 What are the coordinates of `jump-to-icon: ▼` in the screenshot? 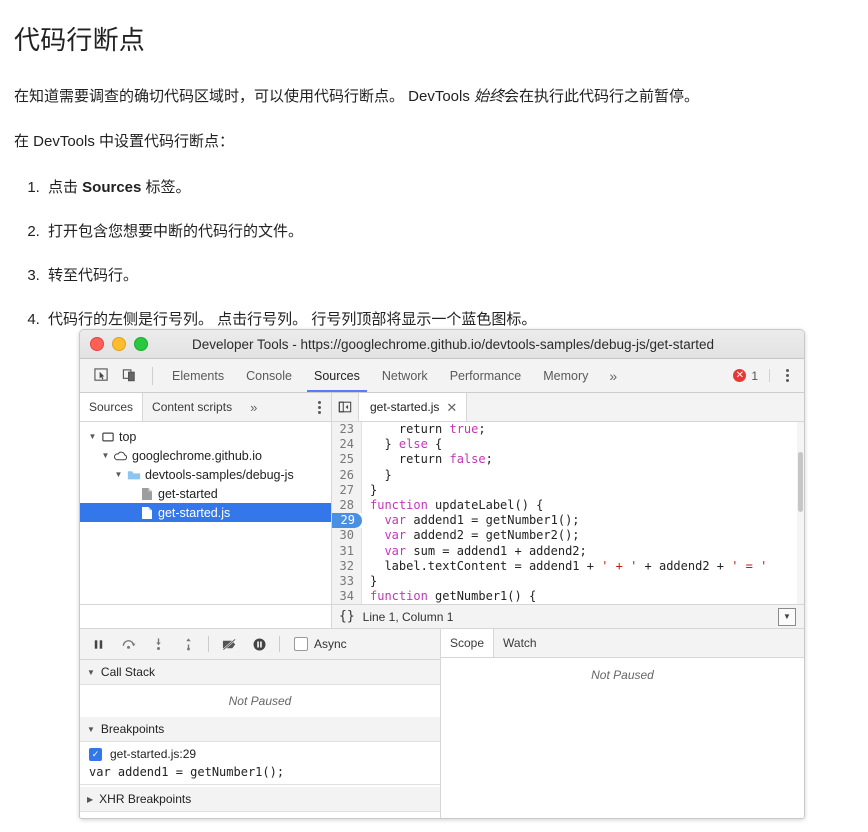 It's located at (787, 616).